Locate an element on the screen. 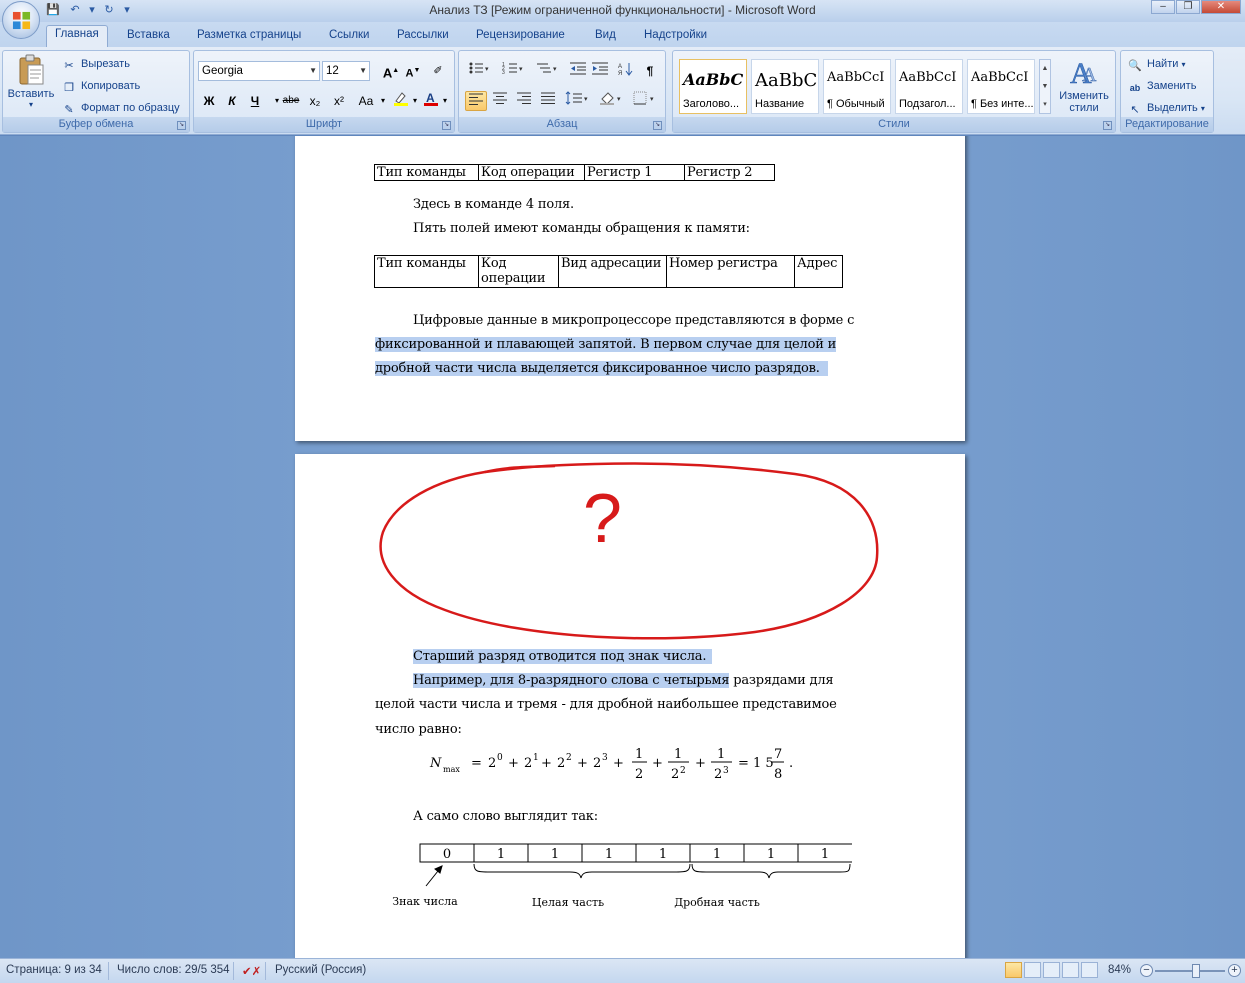 This screenshot has height=983, width=1245. font-launcher-icon: ↘ is located at coordinates (446, 125).